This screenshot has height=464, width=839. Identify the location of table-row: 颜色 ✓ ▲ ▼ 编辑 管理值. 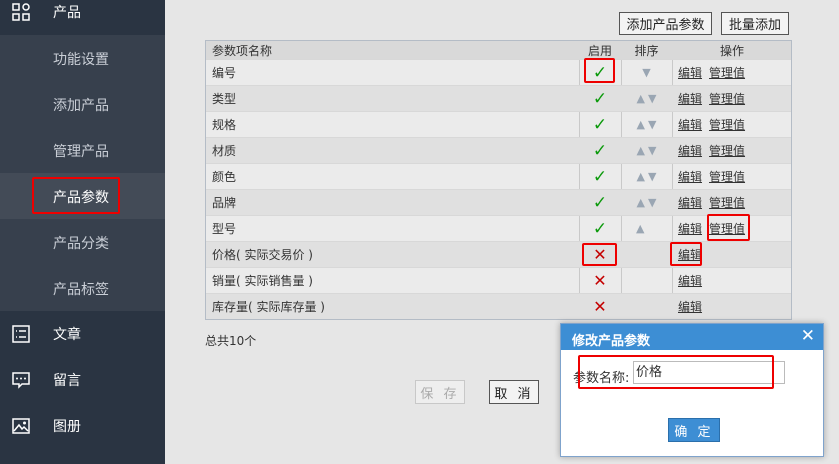
(498, 176).